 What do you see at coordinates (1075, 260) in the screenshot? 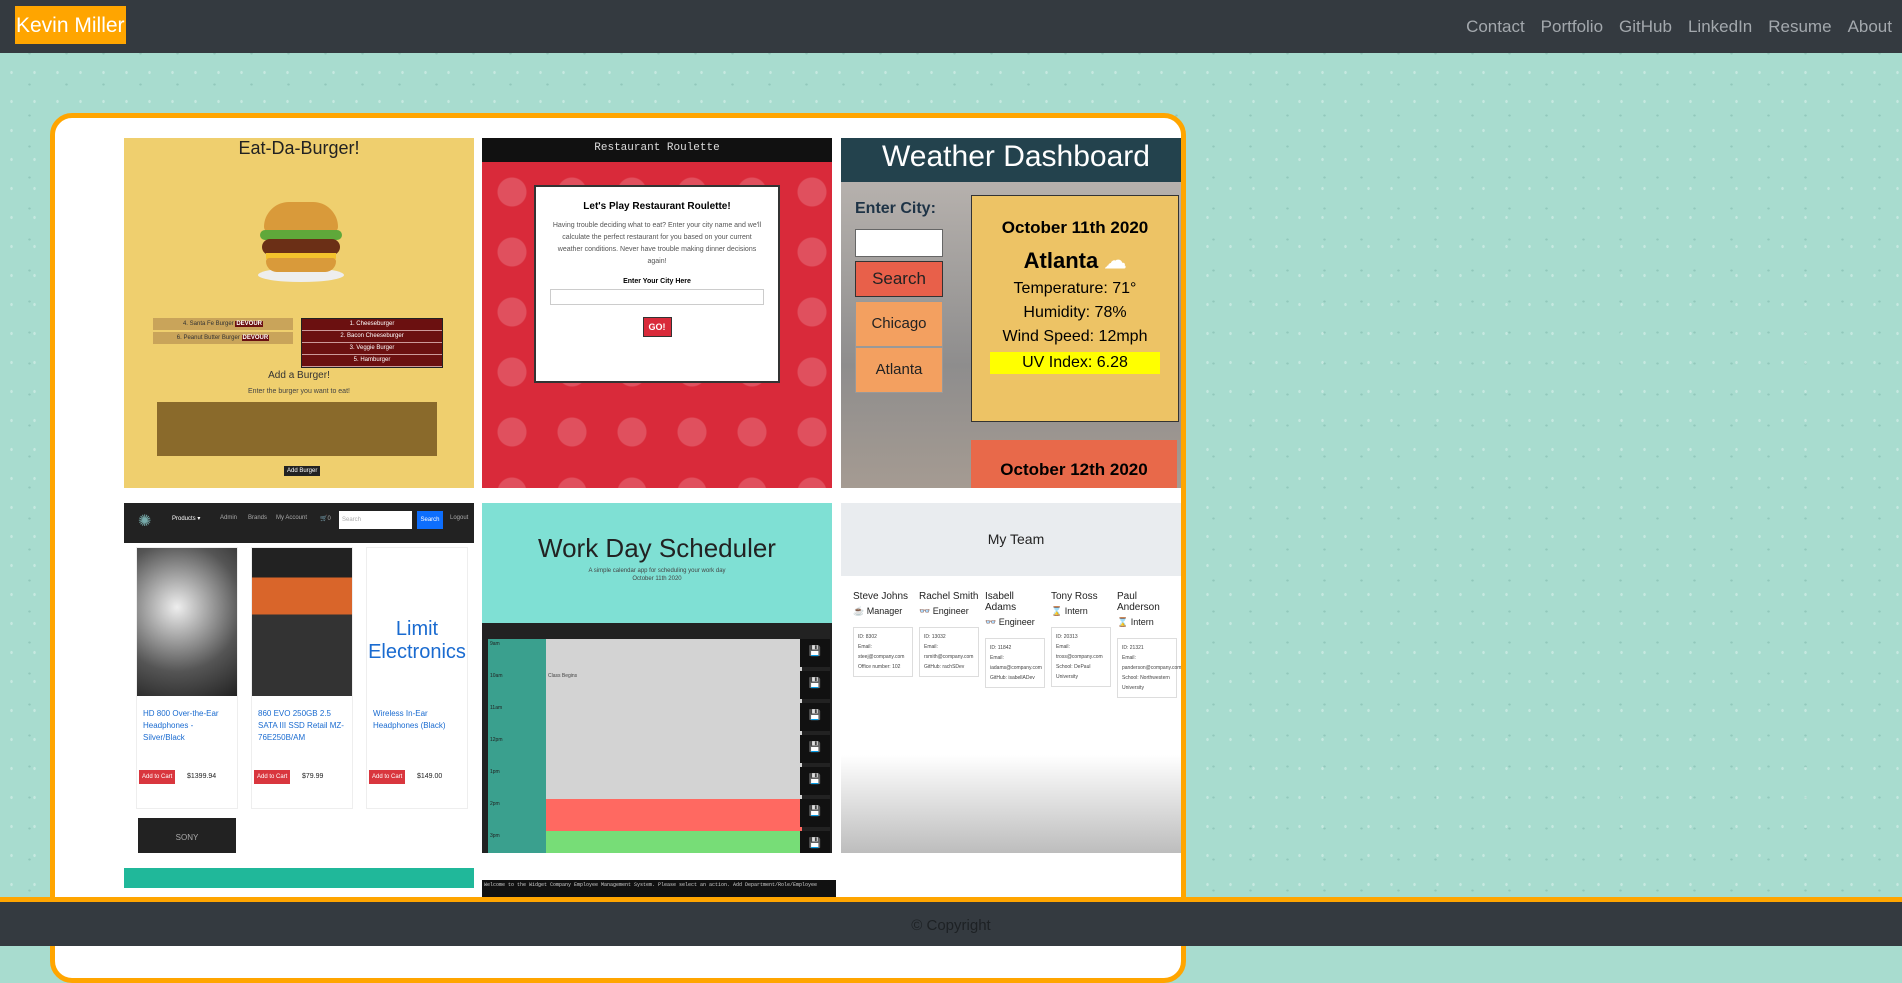
I see `weather-city: Atlanta ☁` at bounding box center [1075, 260].